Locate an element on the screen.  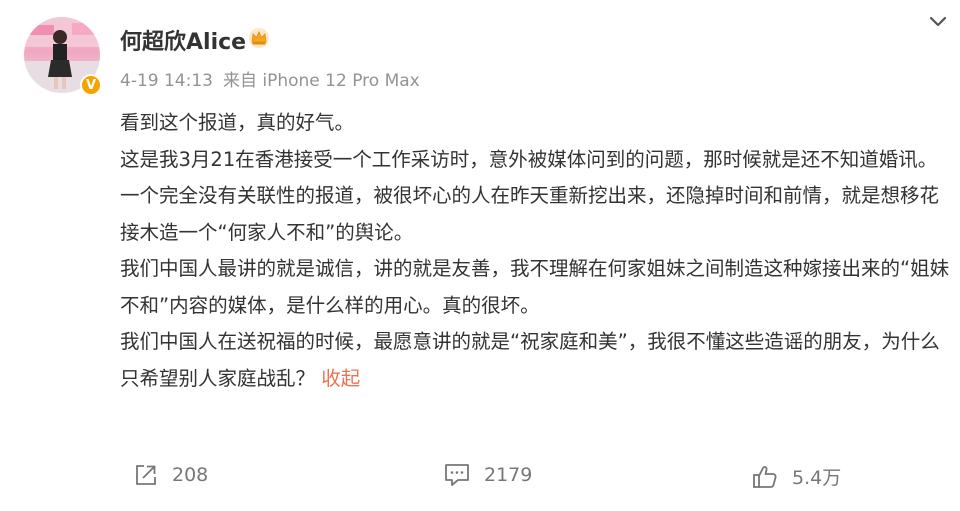
post-actions: 208 2179 5.4万 is located at coordinates (480, 479).